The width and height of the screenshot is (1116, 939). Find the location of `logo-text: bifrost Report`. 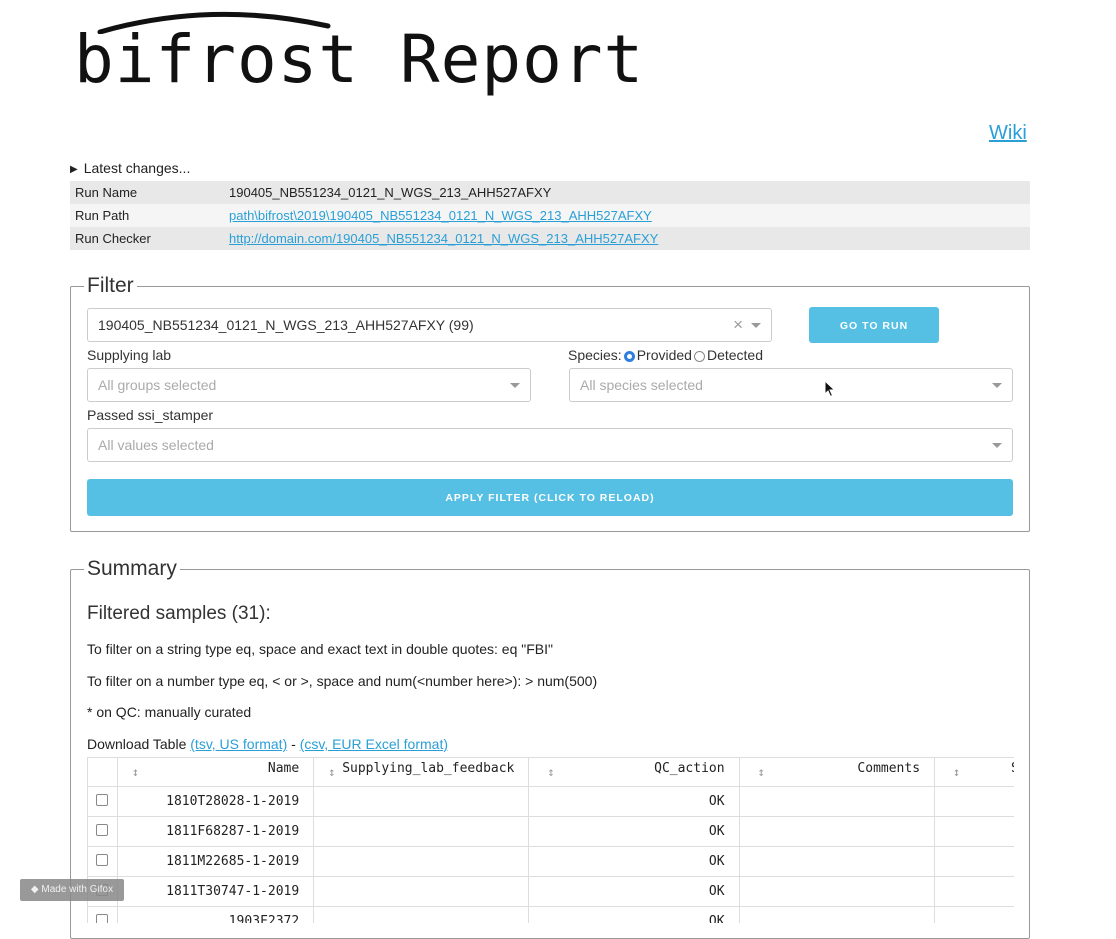

logo-text: bifrost Report is located at coordinates (359, 59).